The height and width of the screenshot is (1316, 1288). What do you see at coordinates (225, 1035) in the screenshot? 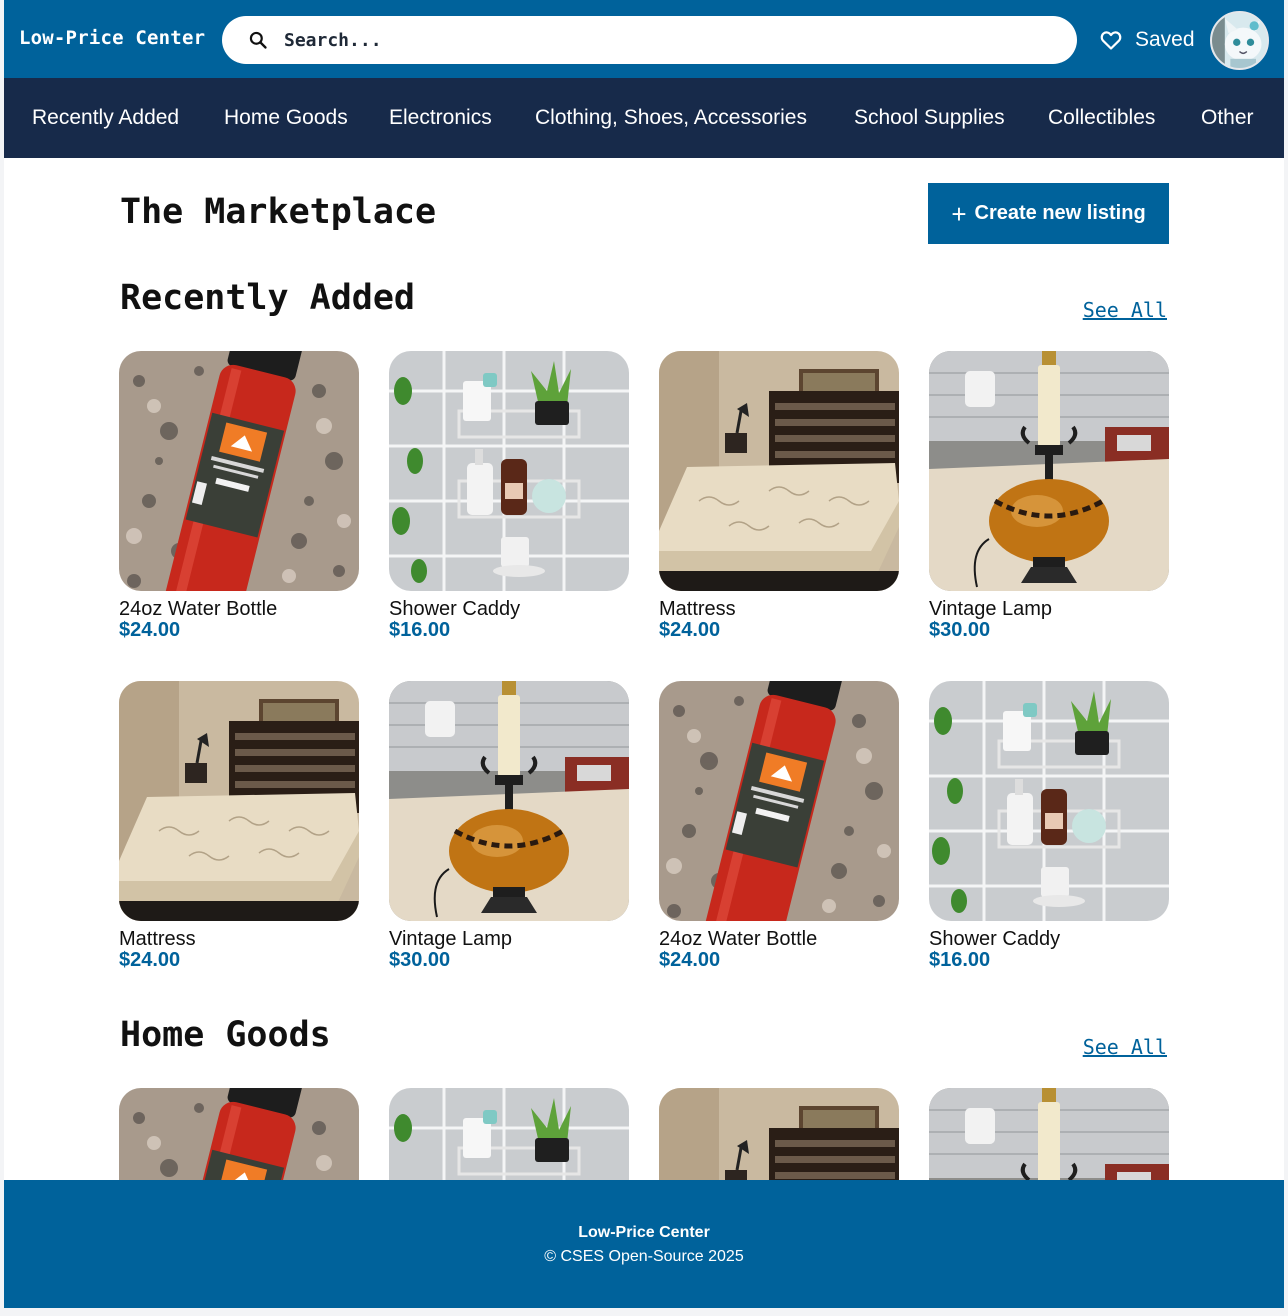
I see `section-title-home-goods: Home Goods` at bounding box center [225, 1035].